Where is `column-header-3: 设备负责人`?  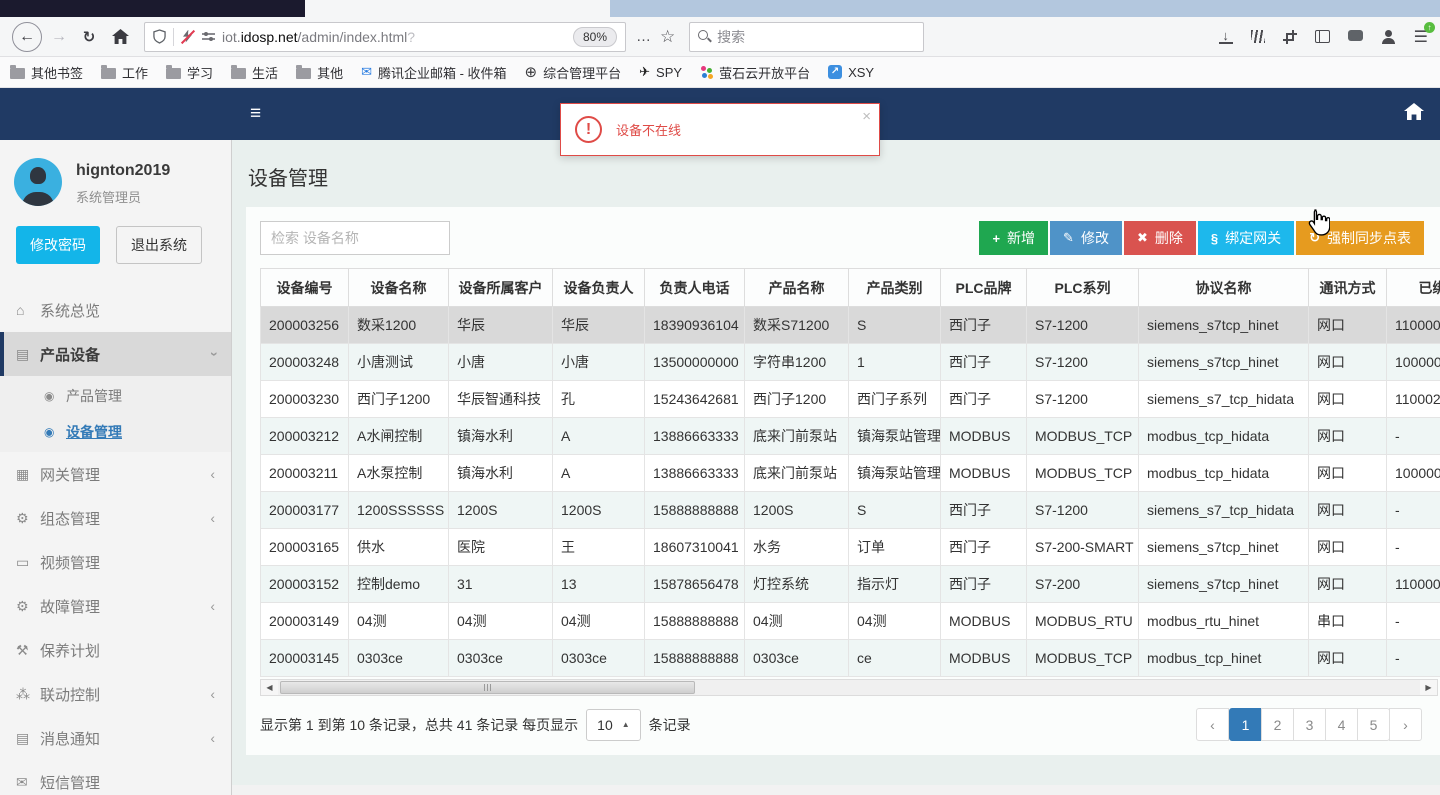
column-header-3: 设备负责人 is located at coordinates (598, 287).